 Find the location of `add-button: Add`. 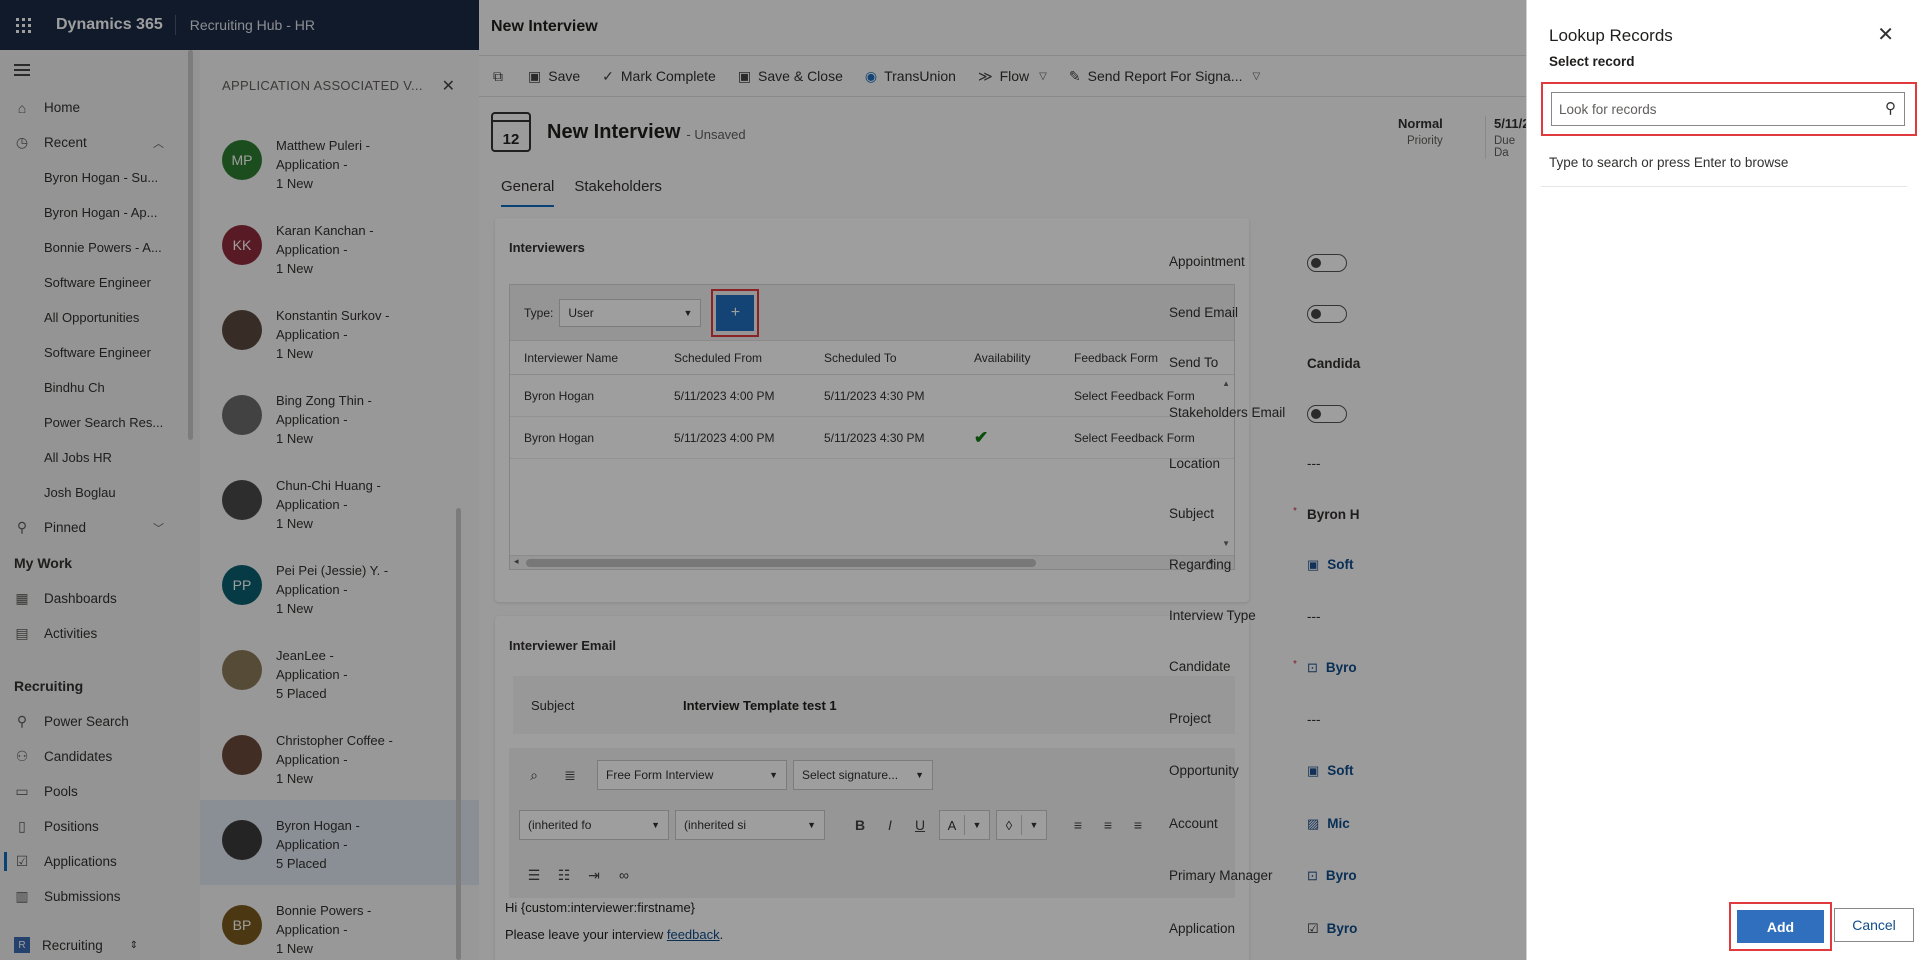

add-button: Add is located at coordinates (1780, 926).